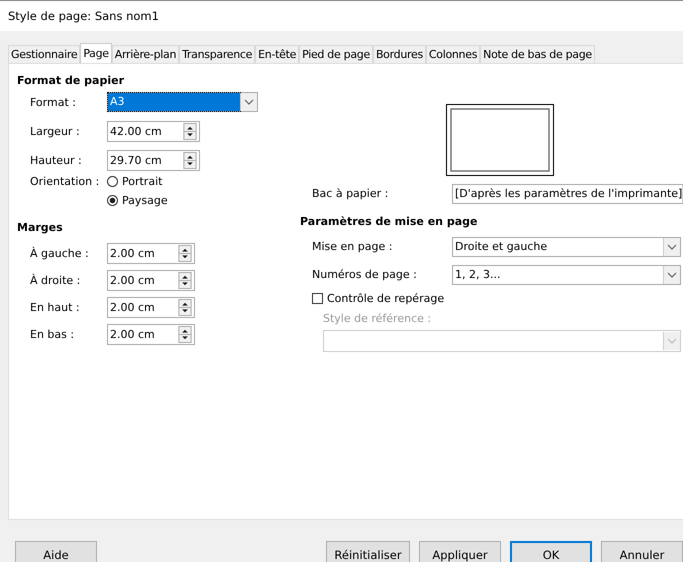  Describe the element at coordinates (55, 131) in the screenshot. I see `field-label: Largeur :` at that location.